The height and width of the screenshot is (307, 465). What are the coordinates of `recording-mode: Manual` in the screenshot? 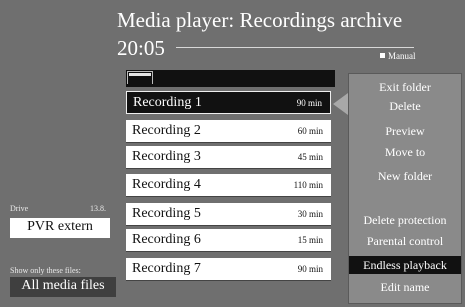 It's located at (398, 56).